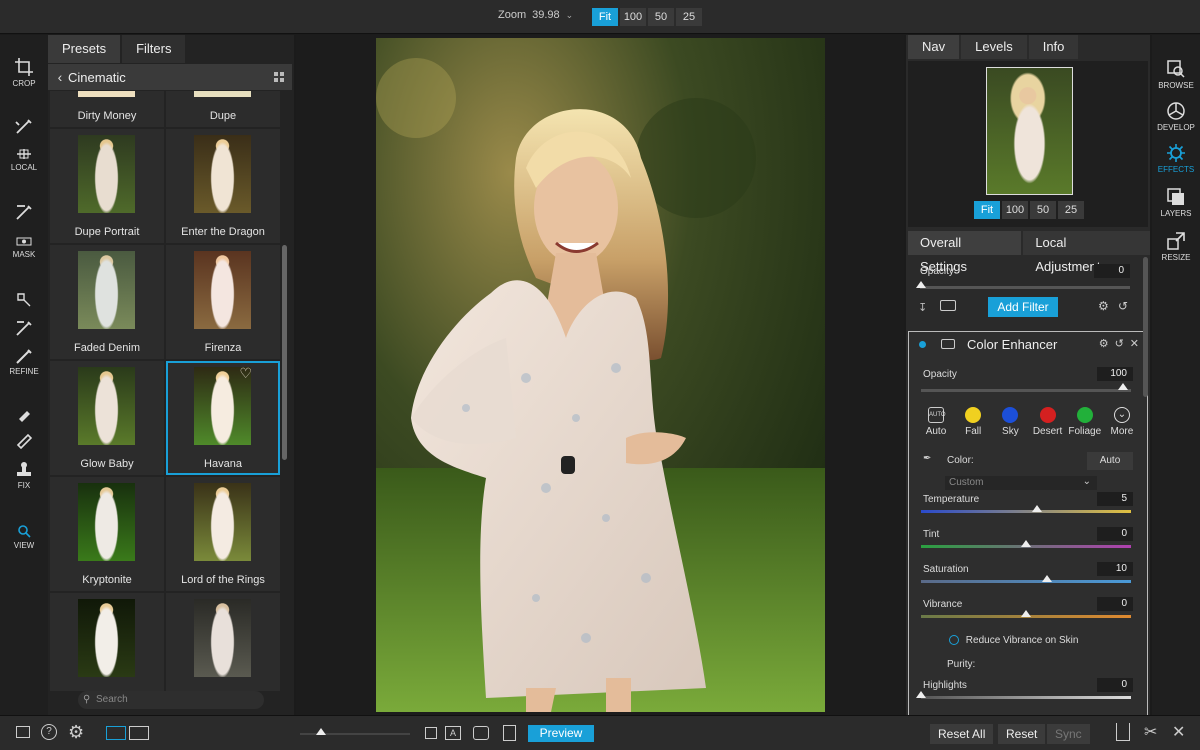 This screenshot has height=750, width=1200. Describe the element at coordinates (1123, 732) in the screenshot. I see `share-icon` at that location.